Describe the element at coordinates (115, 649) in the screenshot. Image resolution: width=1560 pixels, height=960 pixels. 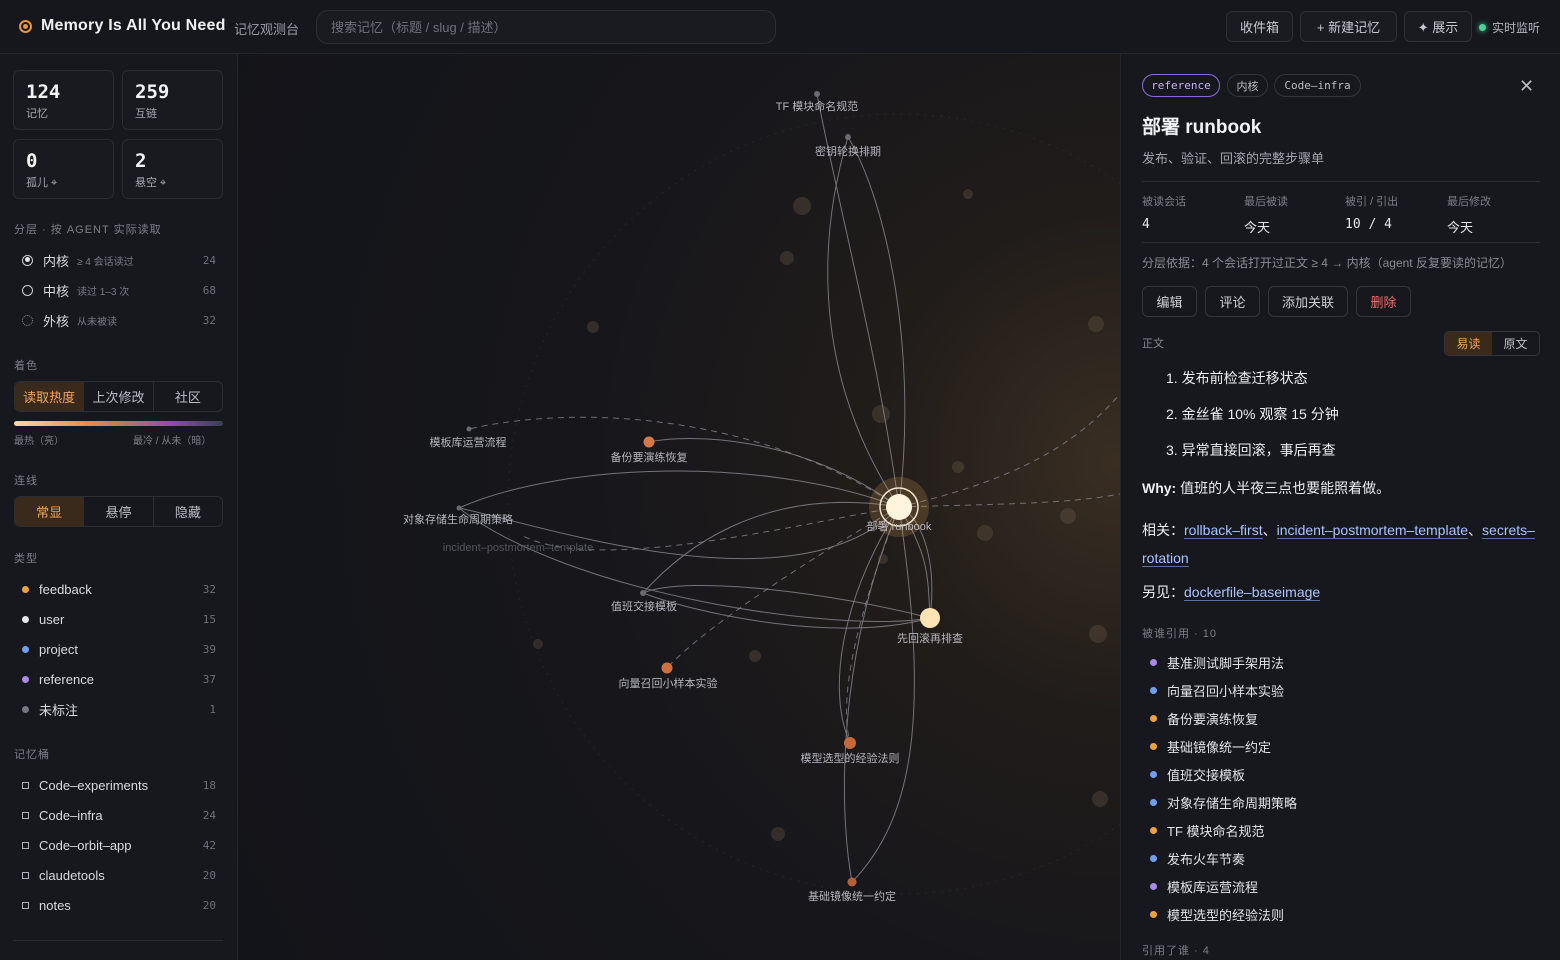
I see `type-project: project 39` at that location.